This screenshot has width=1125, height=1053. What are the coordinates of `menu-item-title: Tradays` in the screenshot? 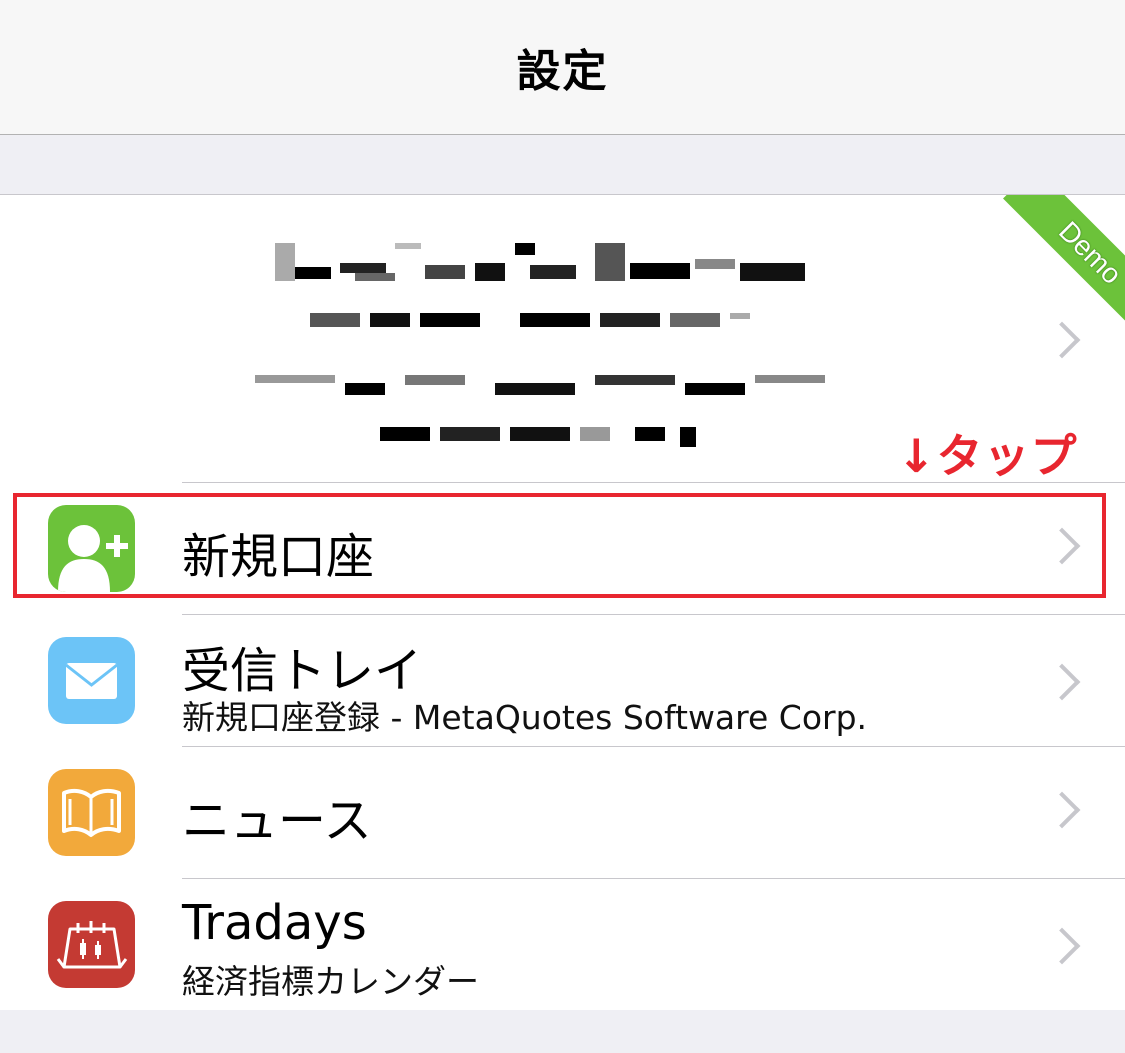 It's located at (274, 923).